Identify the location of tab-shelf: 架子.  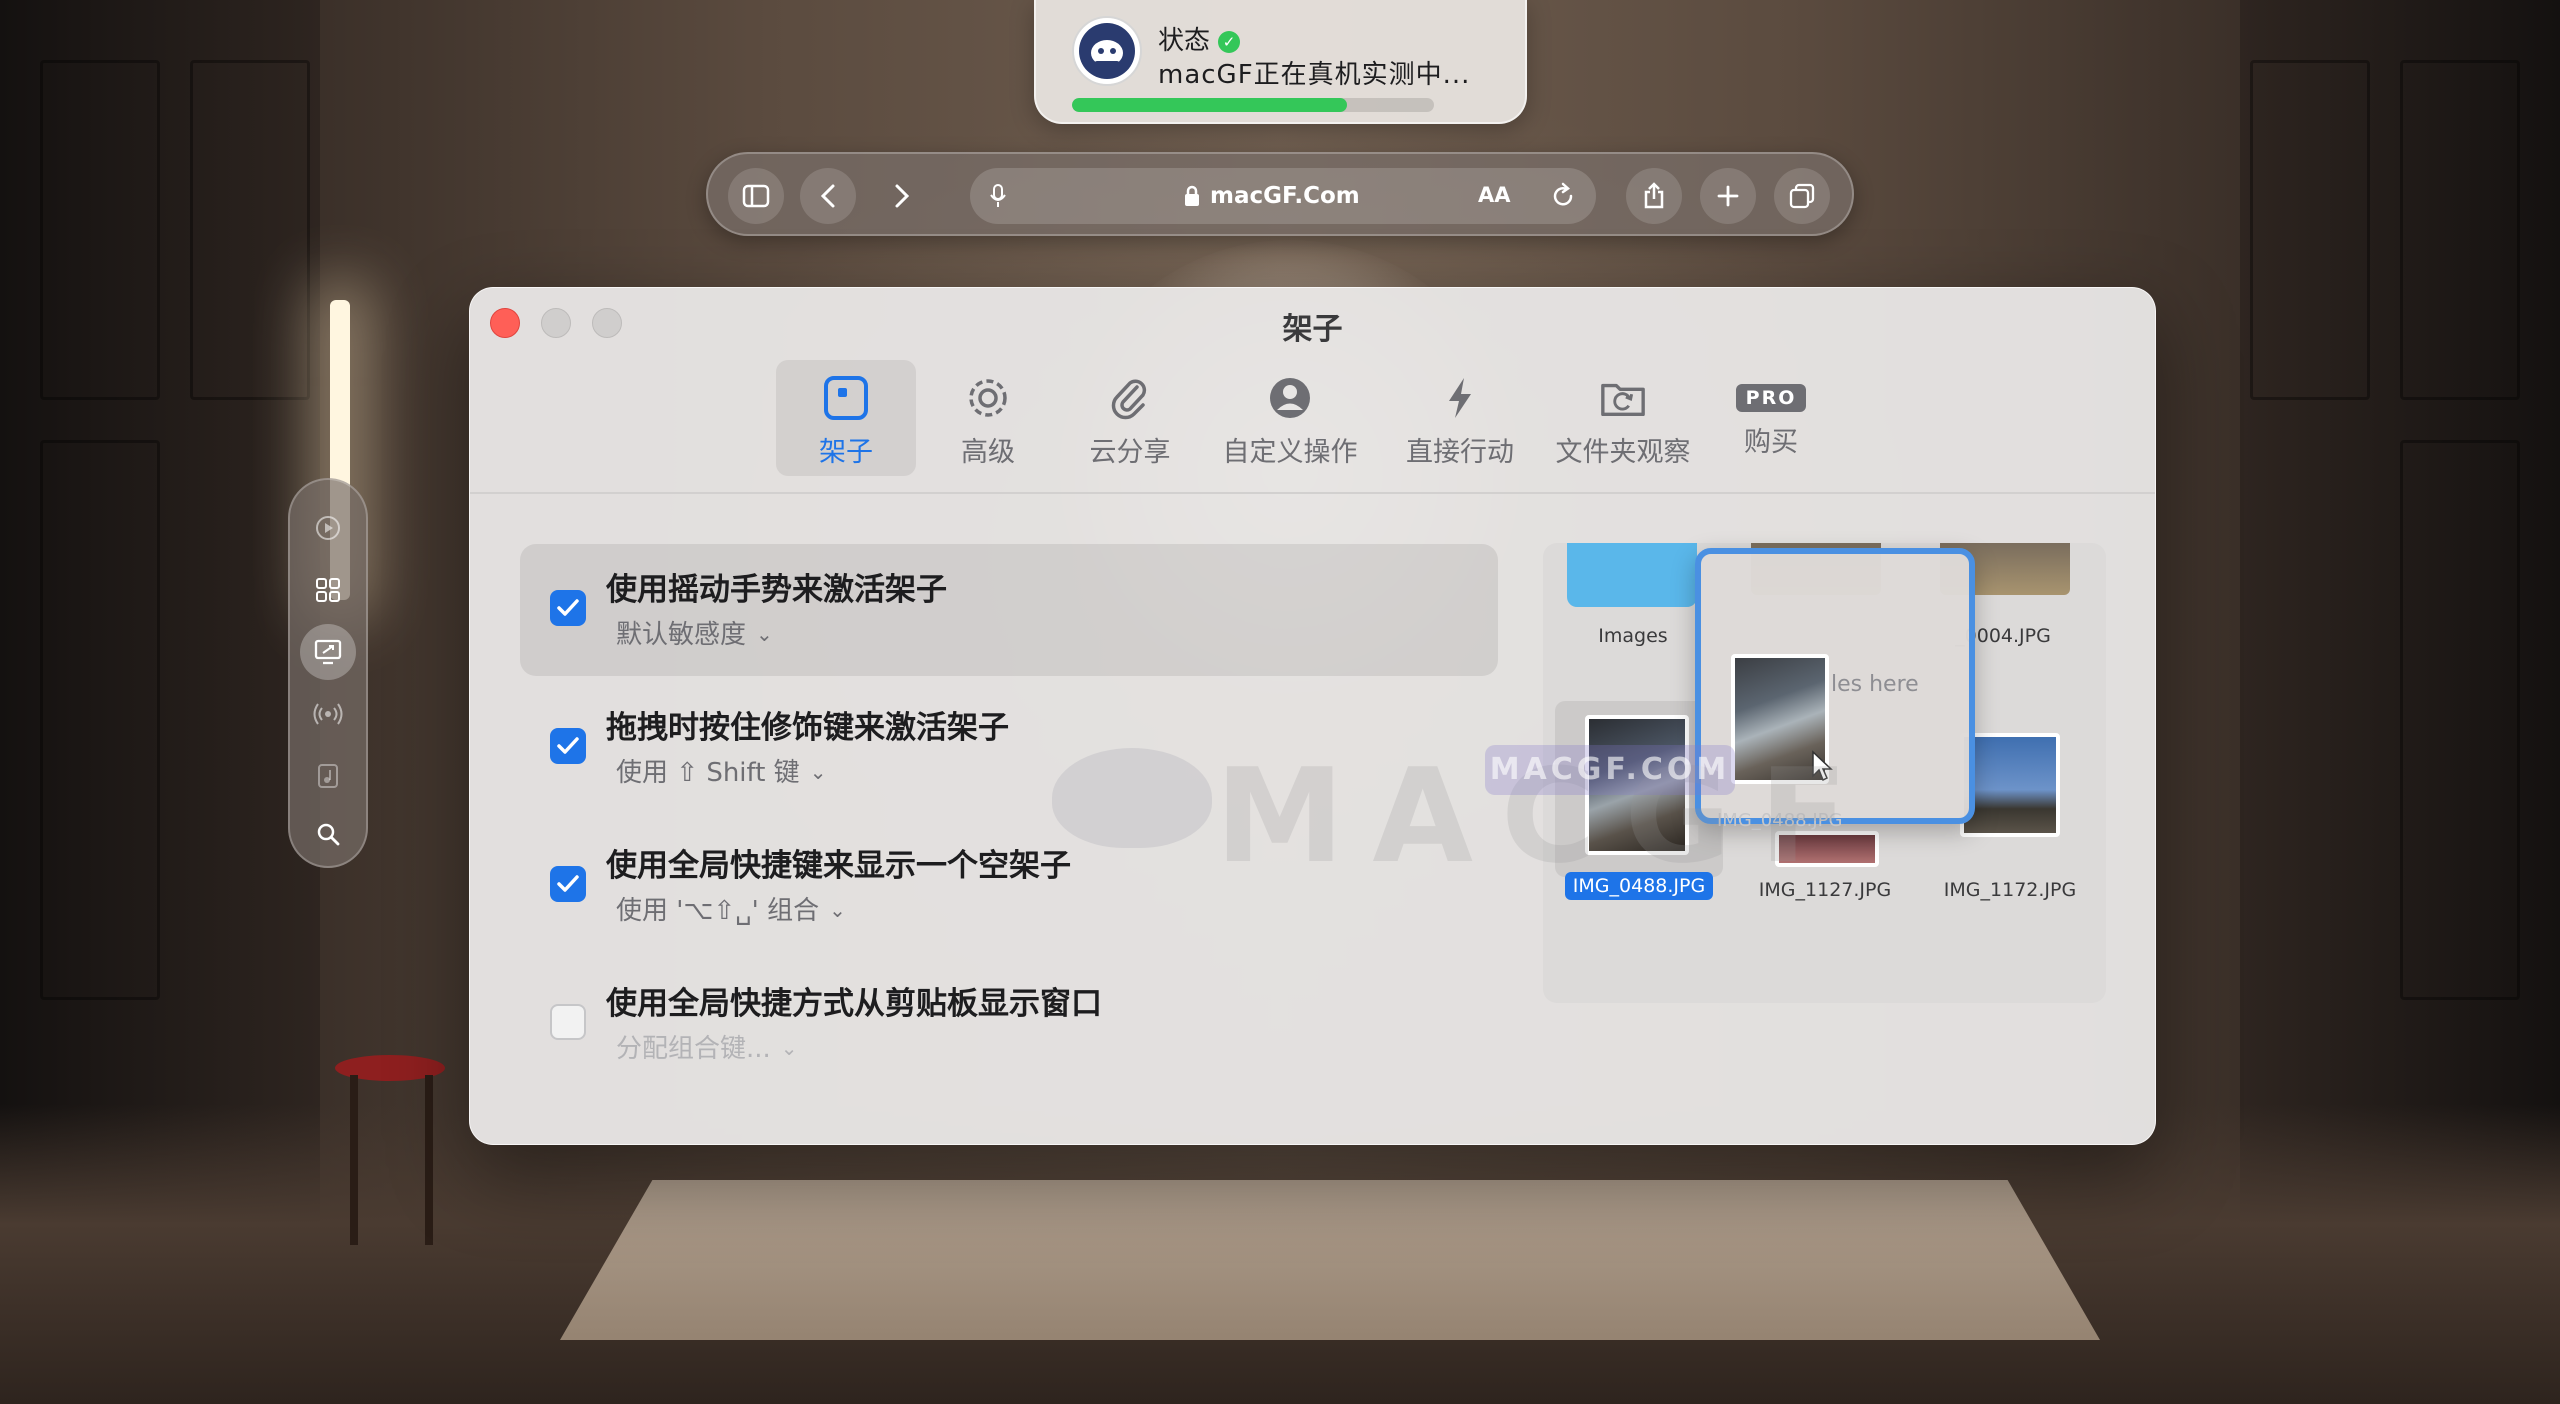
(846, 418).